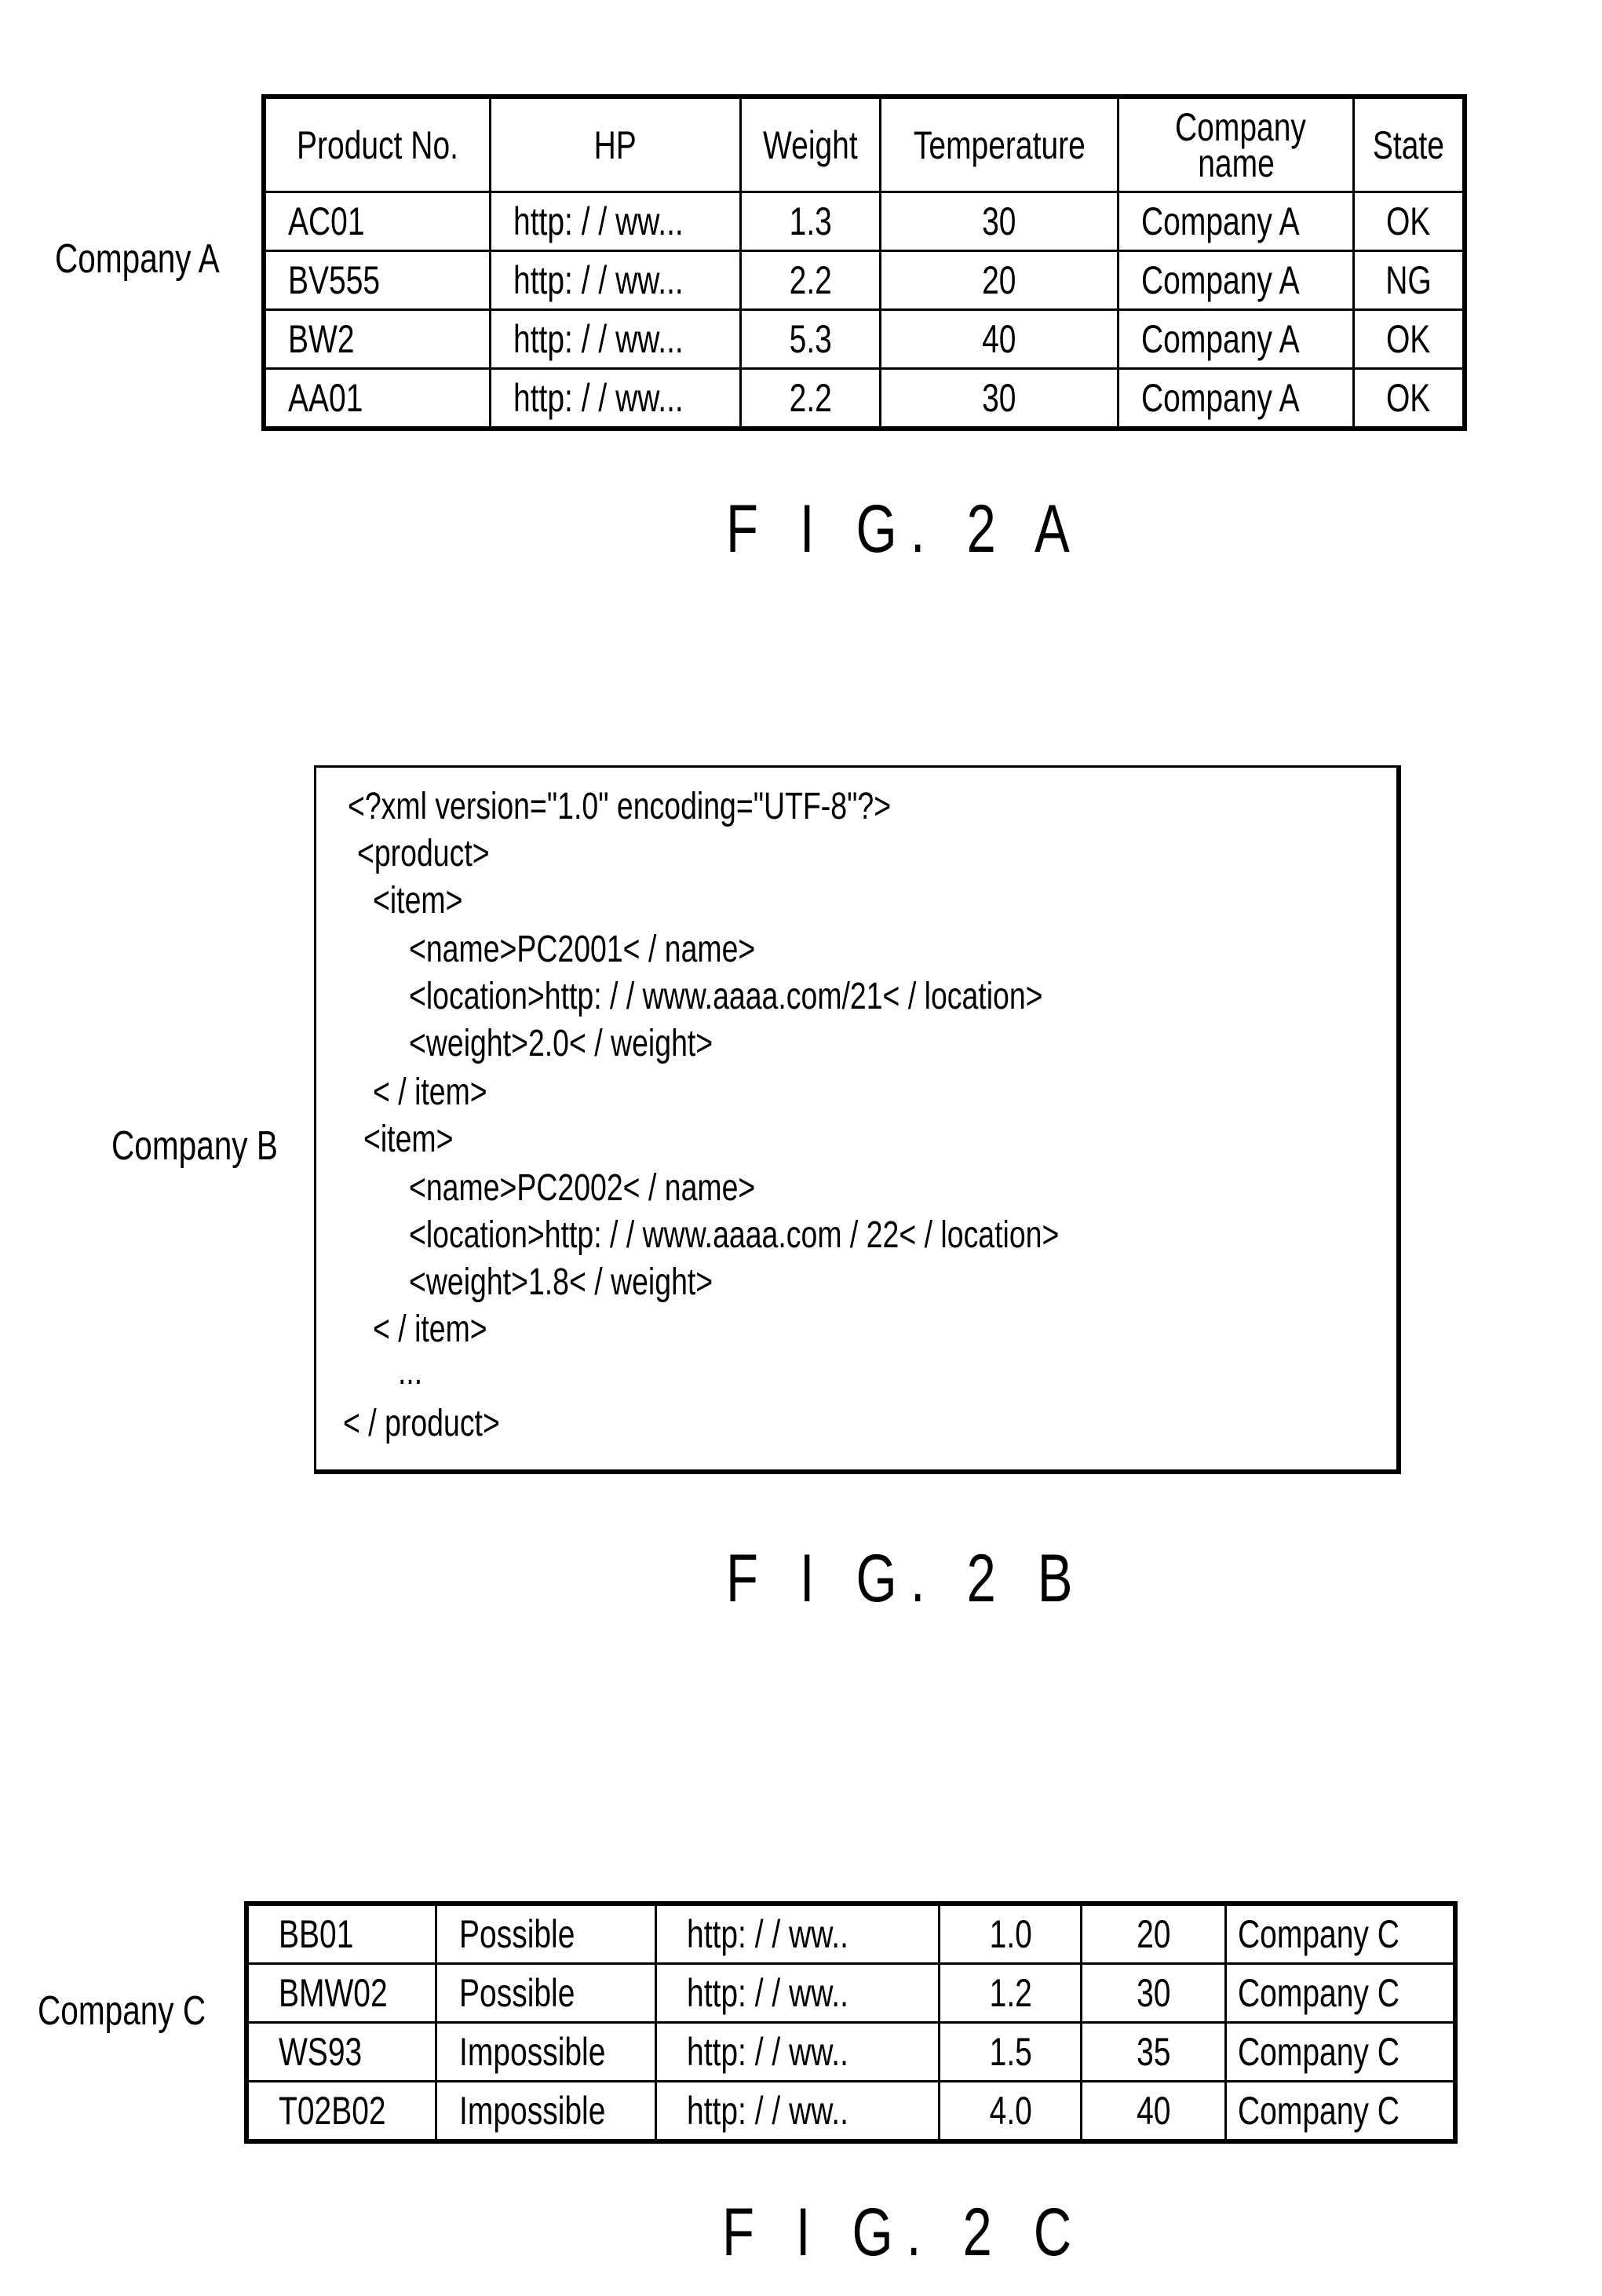 Image resolution: width=1602 pixels, height=2296 pixels. I want to click on xml-line: <weight>2.0< / weight>, so click(561, 1043).